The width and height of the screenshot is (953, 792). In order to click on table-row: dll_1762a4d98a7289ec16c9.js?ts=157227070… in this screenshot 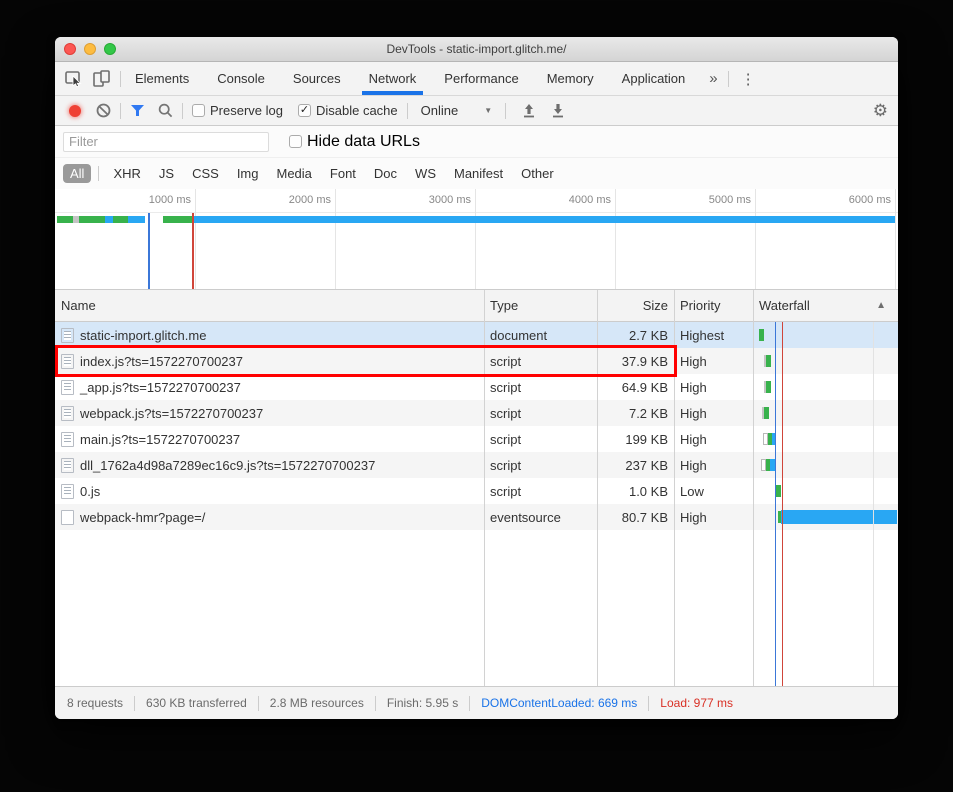, I will do `click(476, 465)`.